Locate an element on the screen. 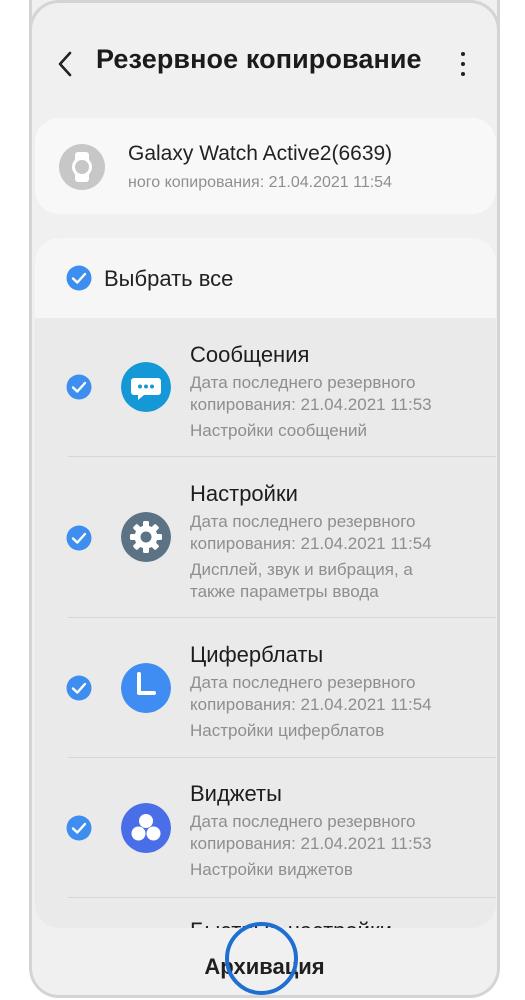  item-title: Сообщения is located at coordinates (250, 354).